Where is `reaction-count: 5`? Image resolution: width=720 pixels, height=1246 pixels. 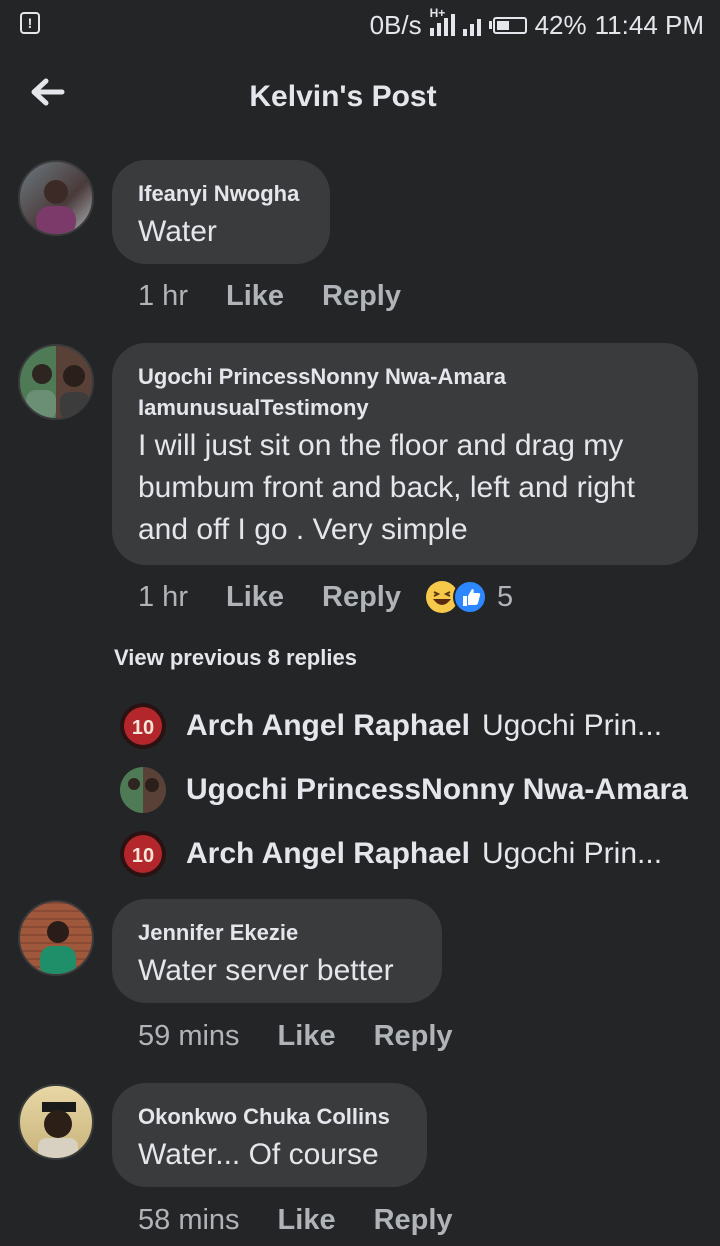 reaction-count: 5 is located at coordinates (505, 596).